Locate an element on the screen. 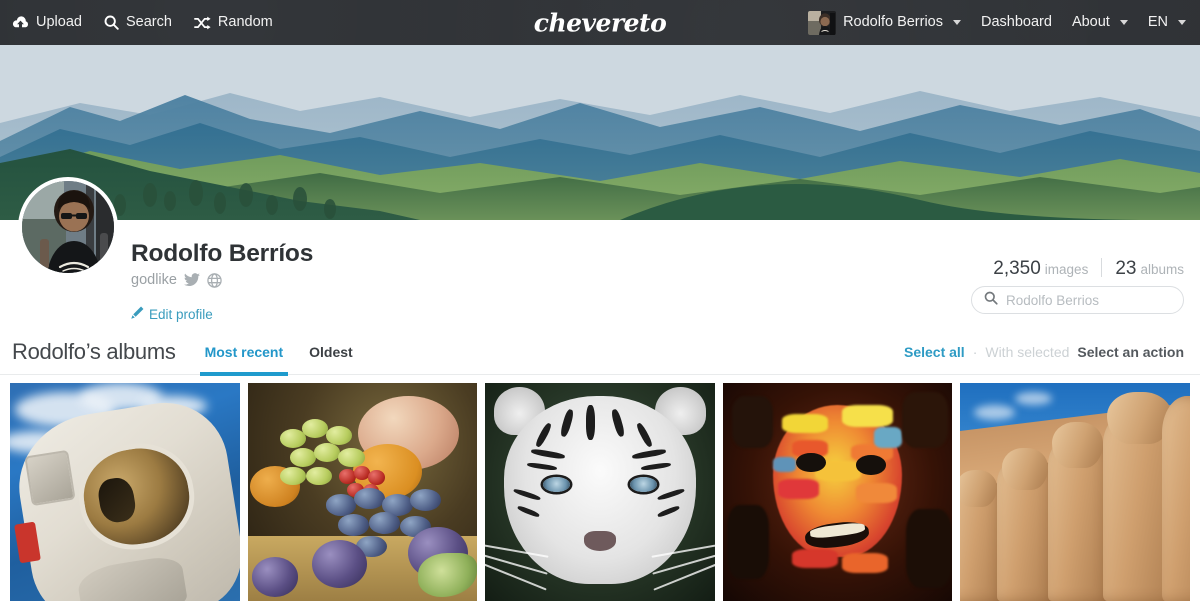 This screenshot has width=1200, height=606. albums-stat: 23 albums is located at coordinates (1149, 269).